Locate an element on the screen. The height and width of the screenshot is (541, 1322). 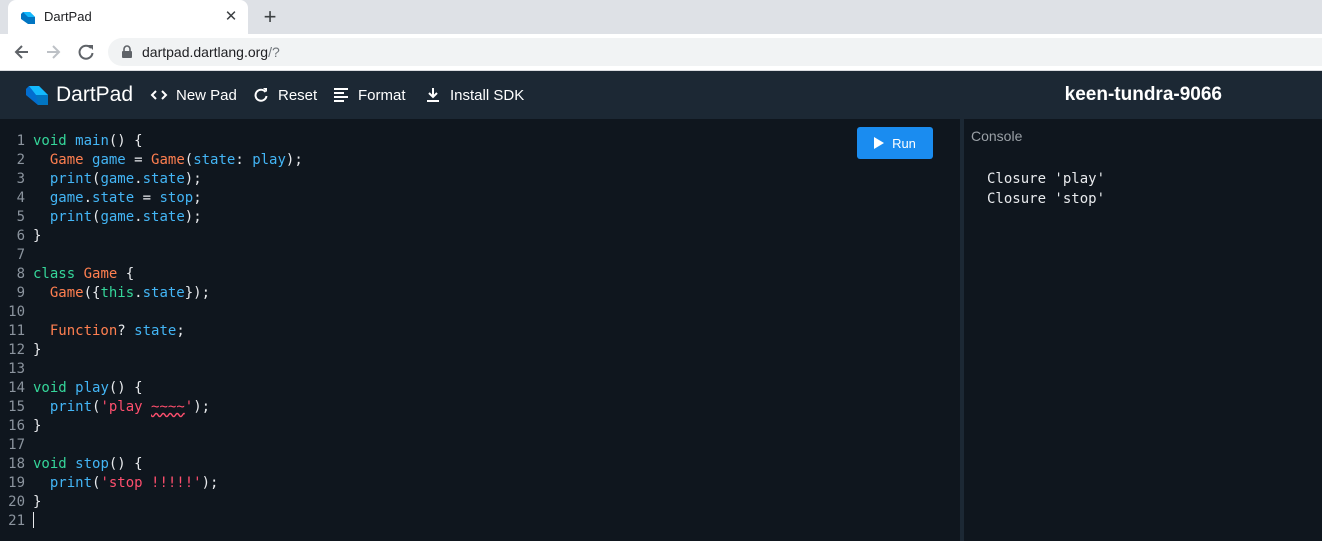
run-button: Run is located at coordinates (895, 143).